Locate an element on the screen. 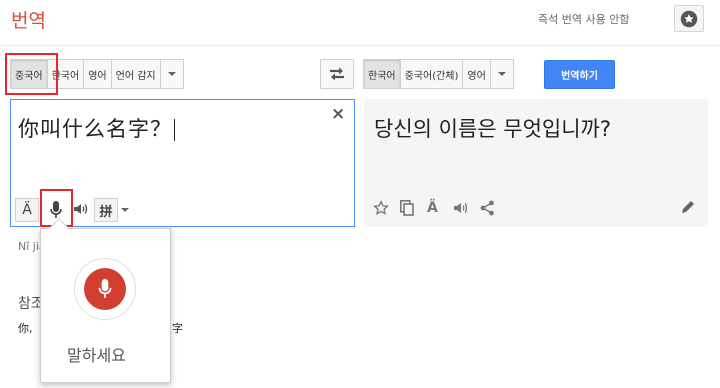  target-language-bar: 한국어 중국어(간체) 영어 is located at coordinates (438, 74).